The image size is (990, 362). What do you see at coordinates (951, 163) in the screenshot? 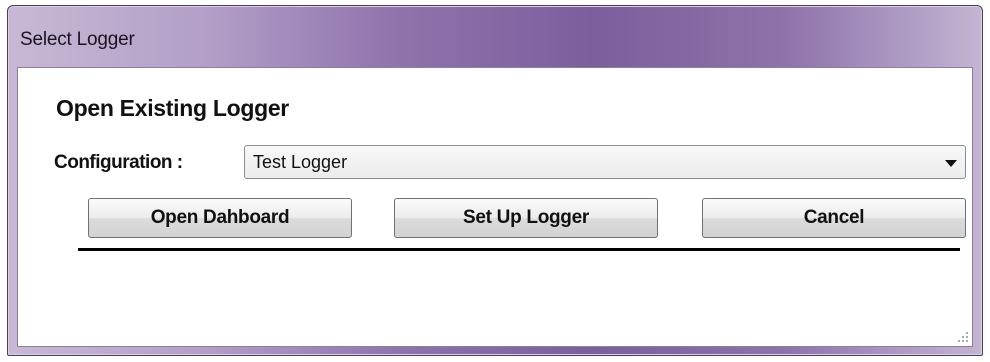
I see `chevron-down-icon` at bounding box center [951, 163].